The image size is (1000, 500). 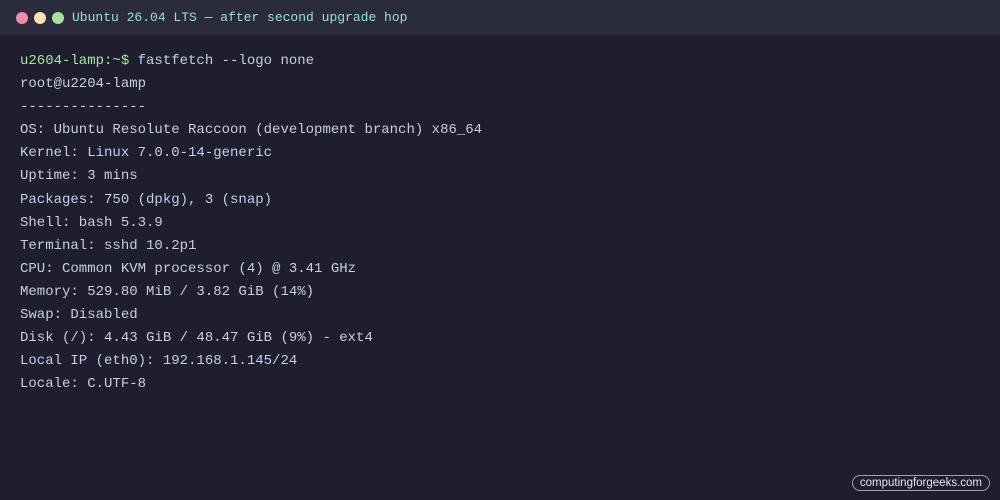 What do you see at coordinates (159, 361) in the screenshot?
I see `output-line: Local IP (eth0): 192.168.1.145/24` at bounding box center [159, 361].